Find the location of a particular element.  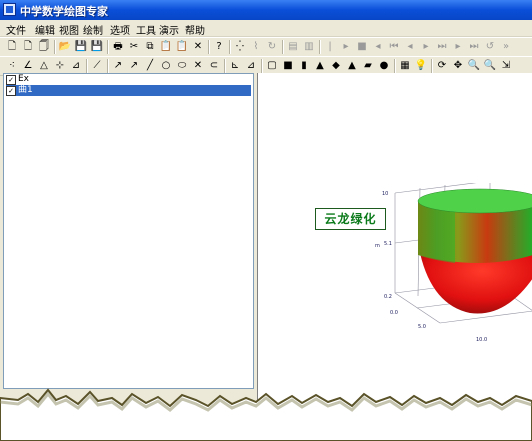

menu-file: 文件 is located at coordinates (16, 29).